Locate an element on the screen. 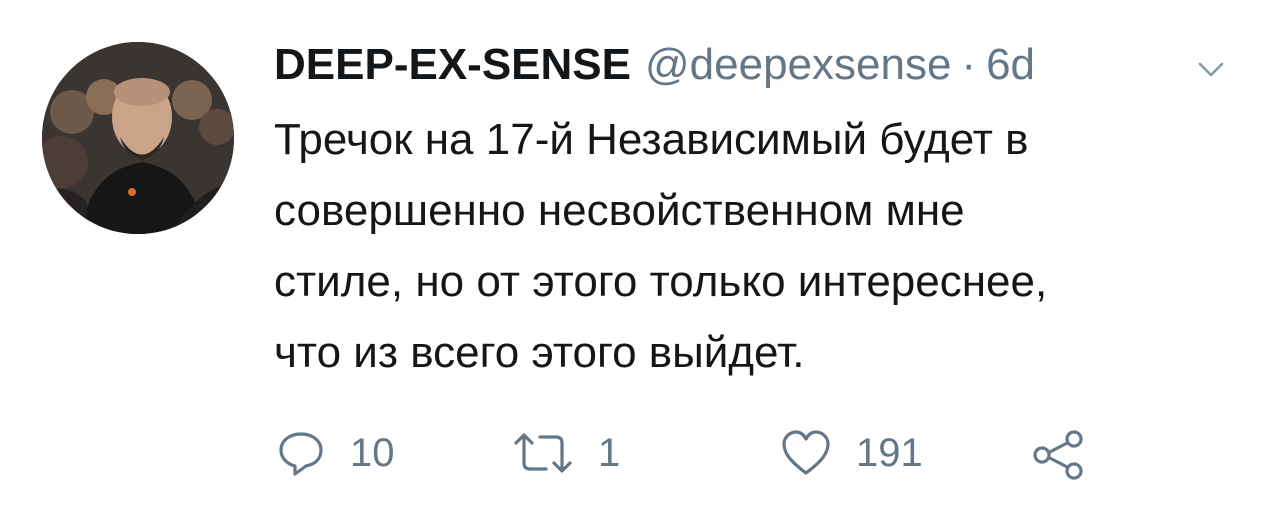 The height and width of the screenshot is (513, 1280). display-name: DEEP-EX-SENSE is located at coordinates (452, 65).